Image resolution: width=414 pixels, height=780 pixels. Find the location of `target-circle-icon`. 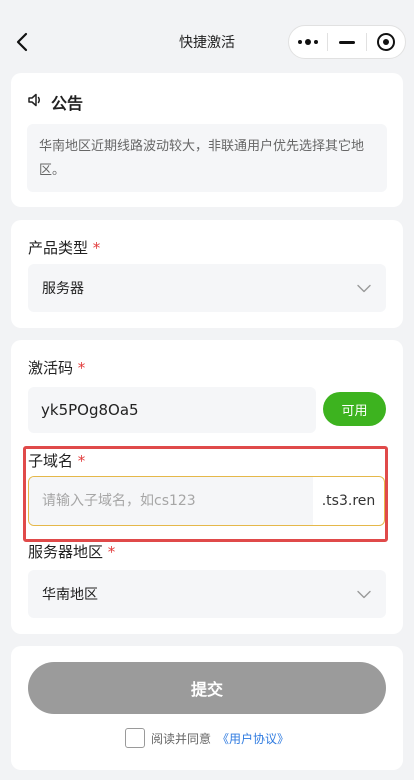

target-circle-icon is located at coordinates (386, 42).